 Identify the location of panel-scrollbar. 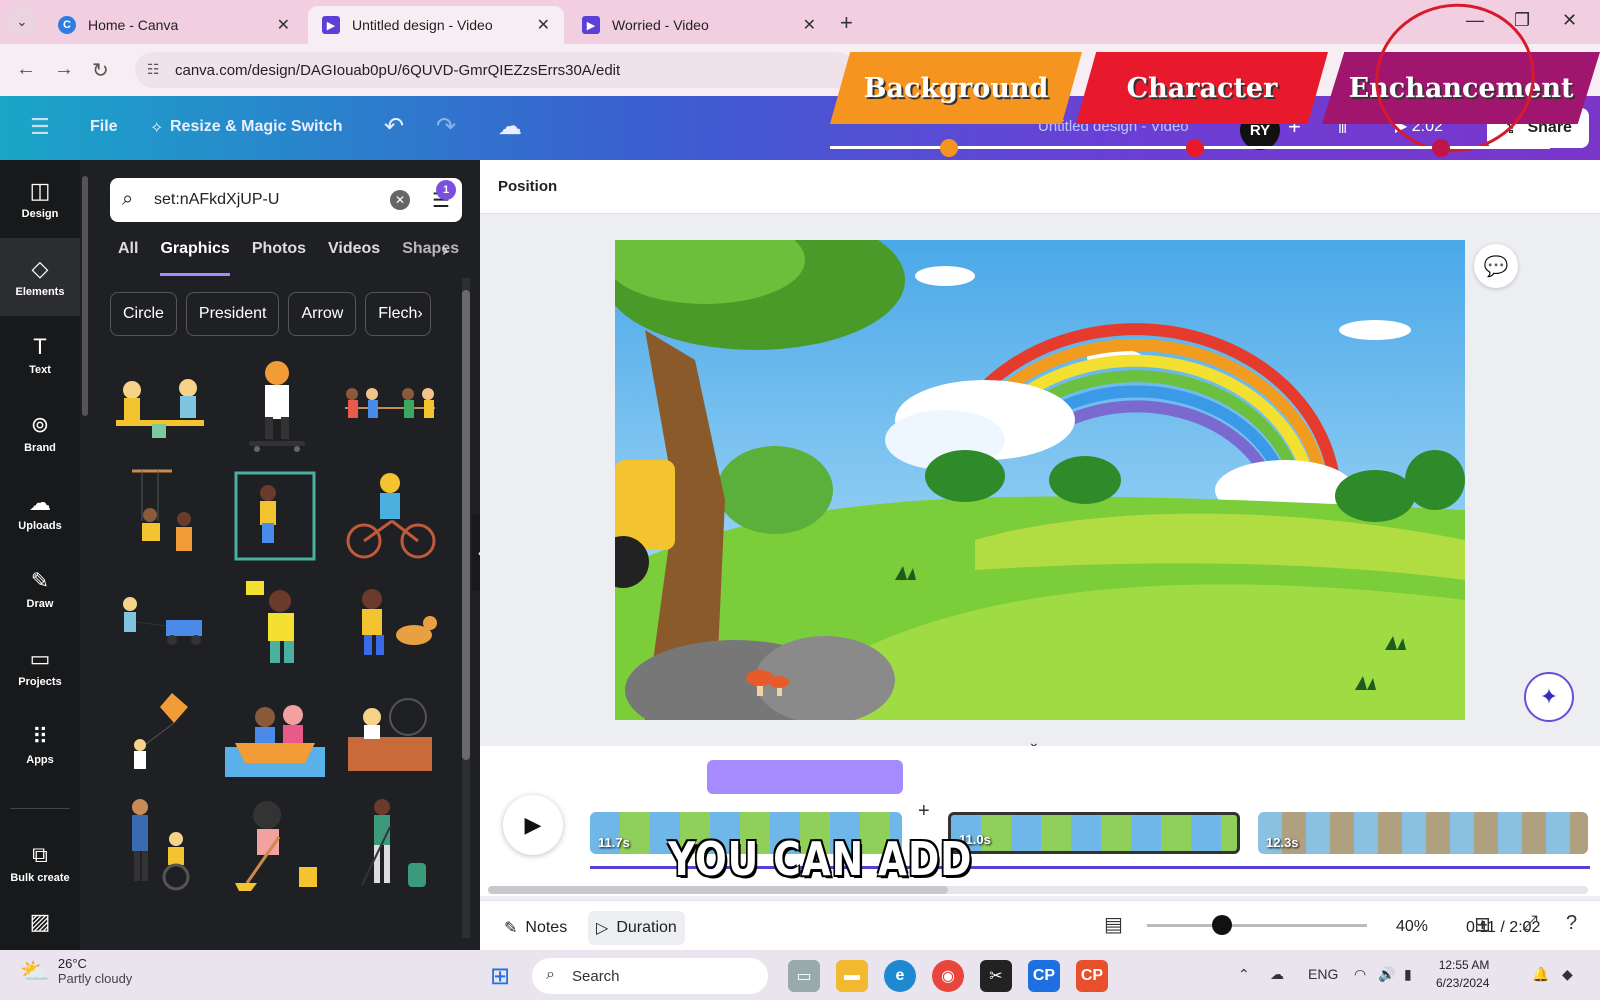
(466, 608).